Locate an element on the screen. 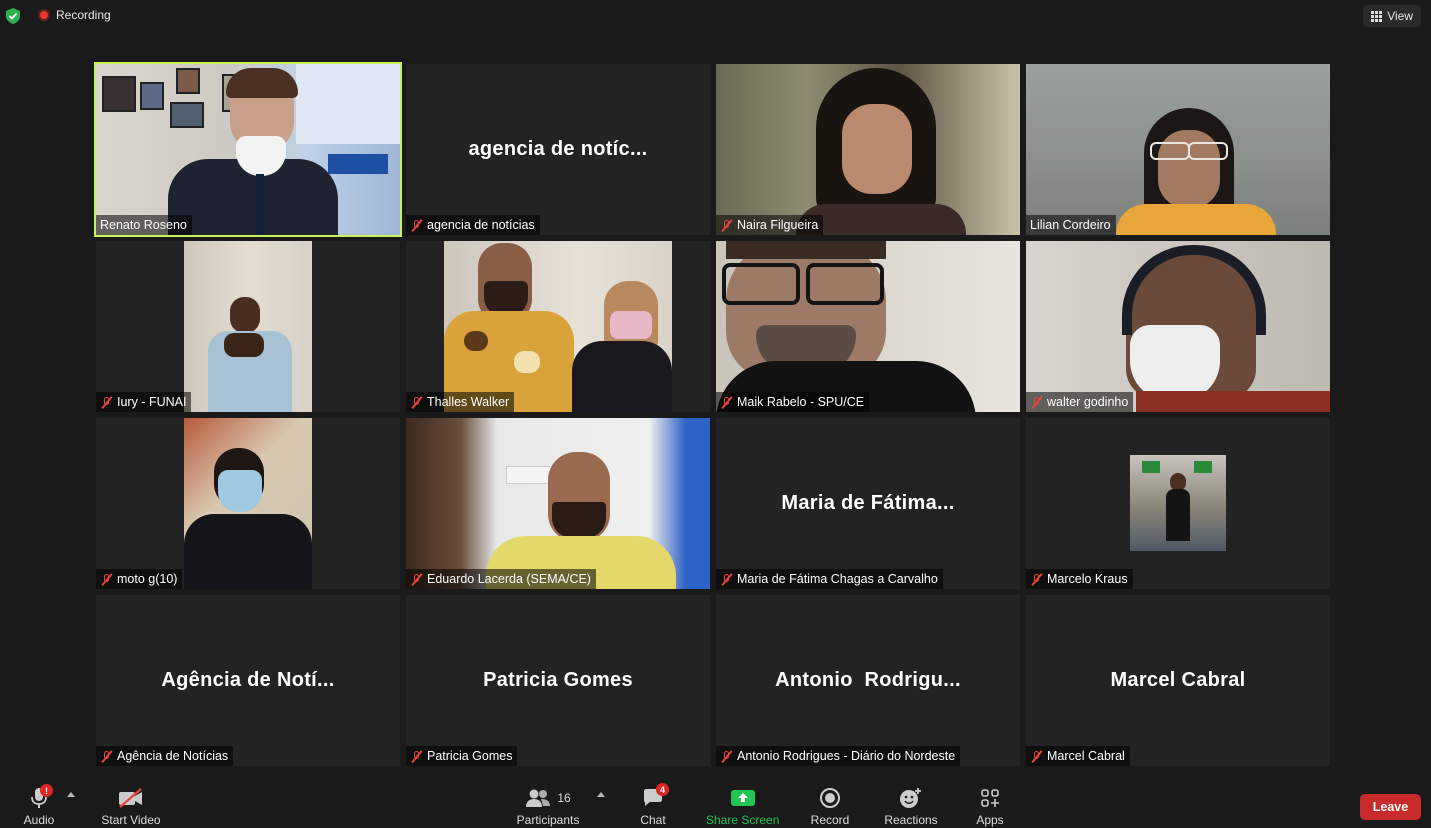 This screenshot has height=828, width=1431. participant-name-bar: agencia de notícias is located at coordinates (473, 225).